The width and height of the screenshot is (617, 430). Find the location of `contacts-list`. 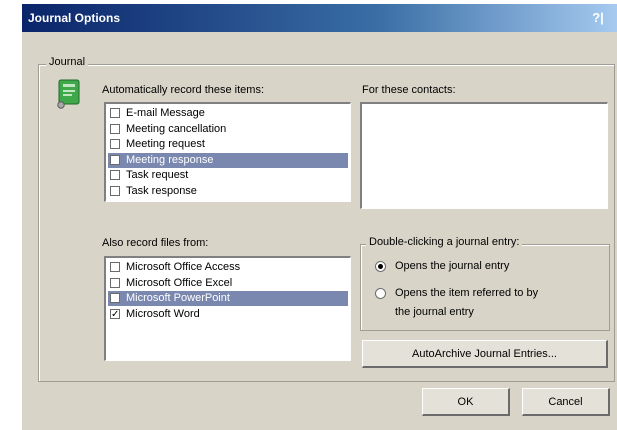

contacts-list is located at coordinates (484, 155).